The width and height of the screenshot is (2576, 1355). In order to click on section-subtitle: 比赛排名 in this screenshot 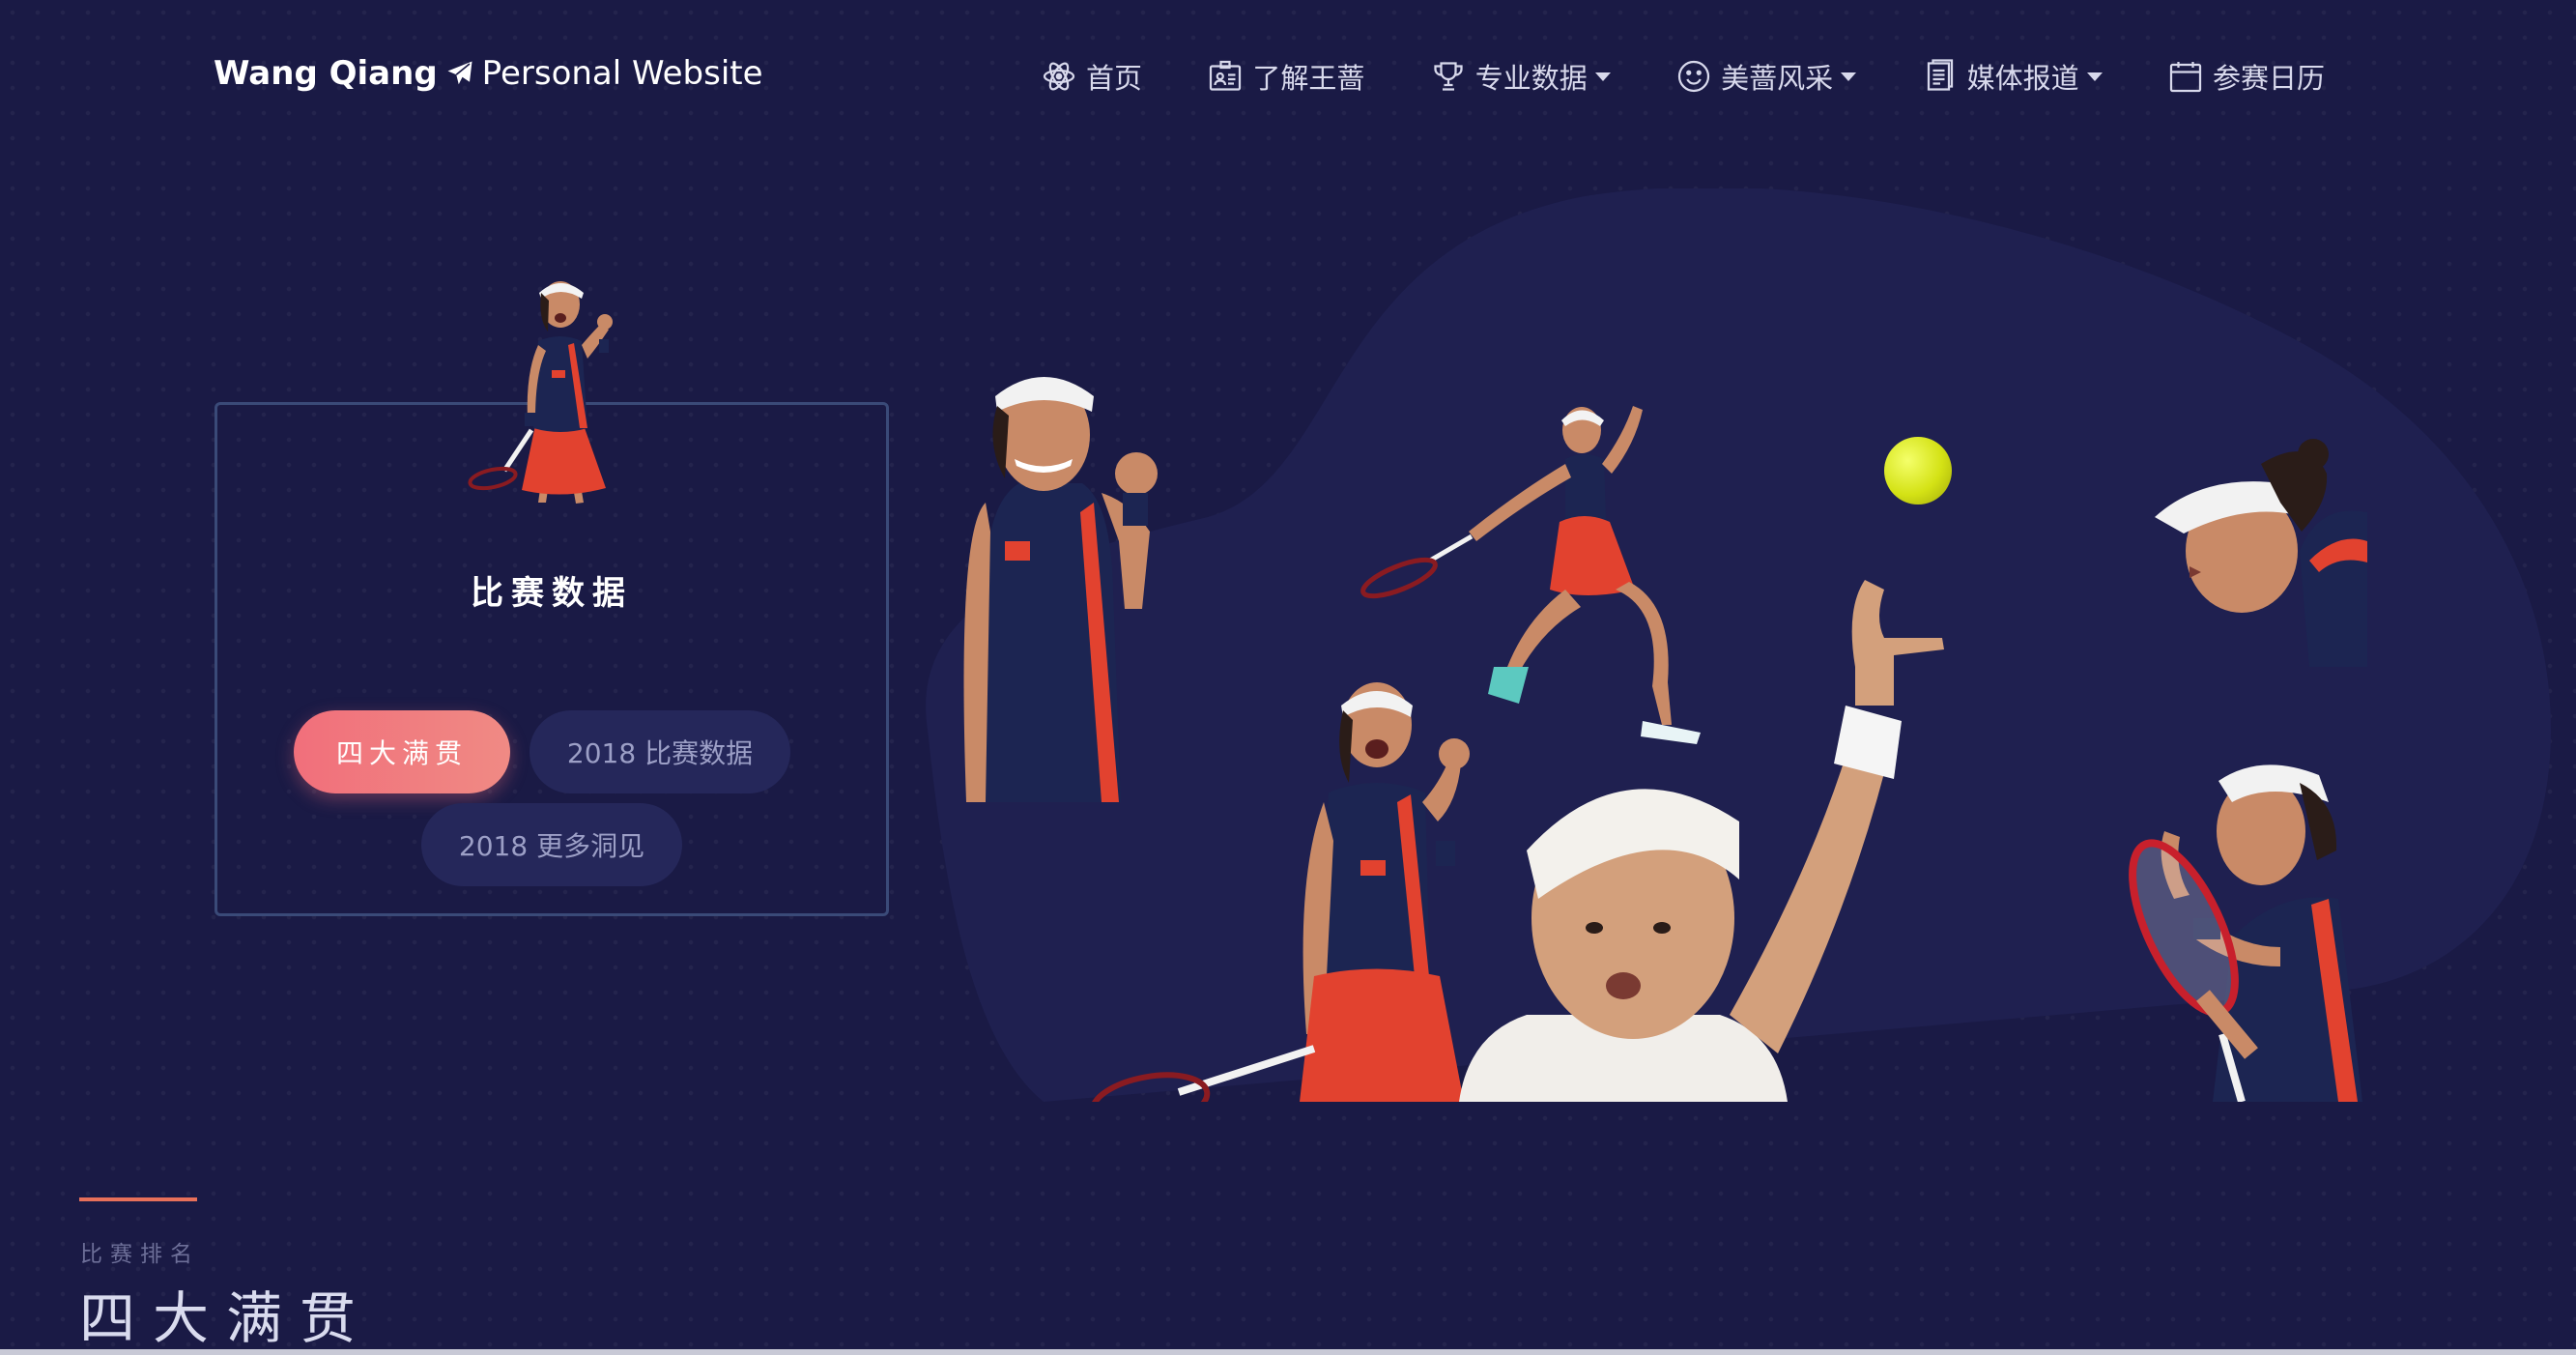, I will do `click(140, 1254)`.